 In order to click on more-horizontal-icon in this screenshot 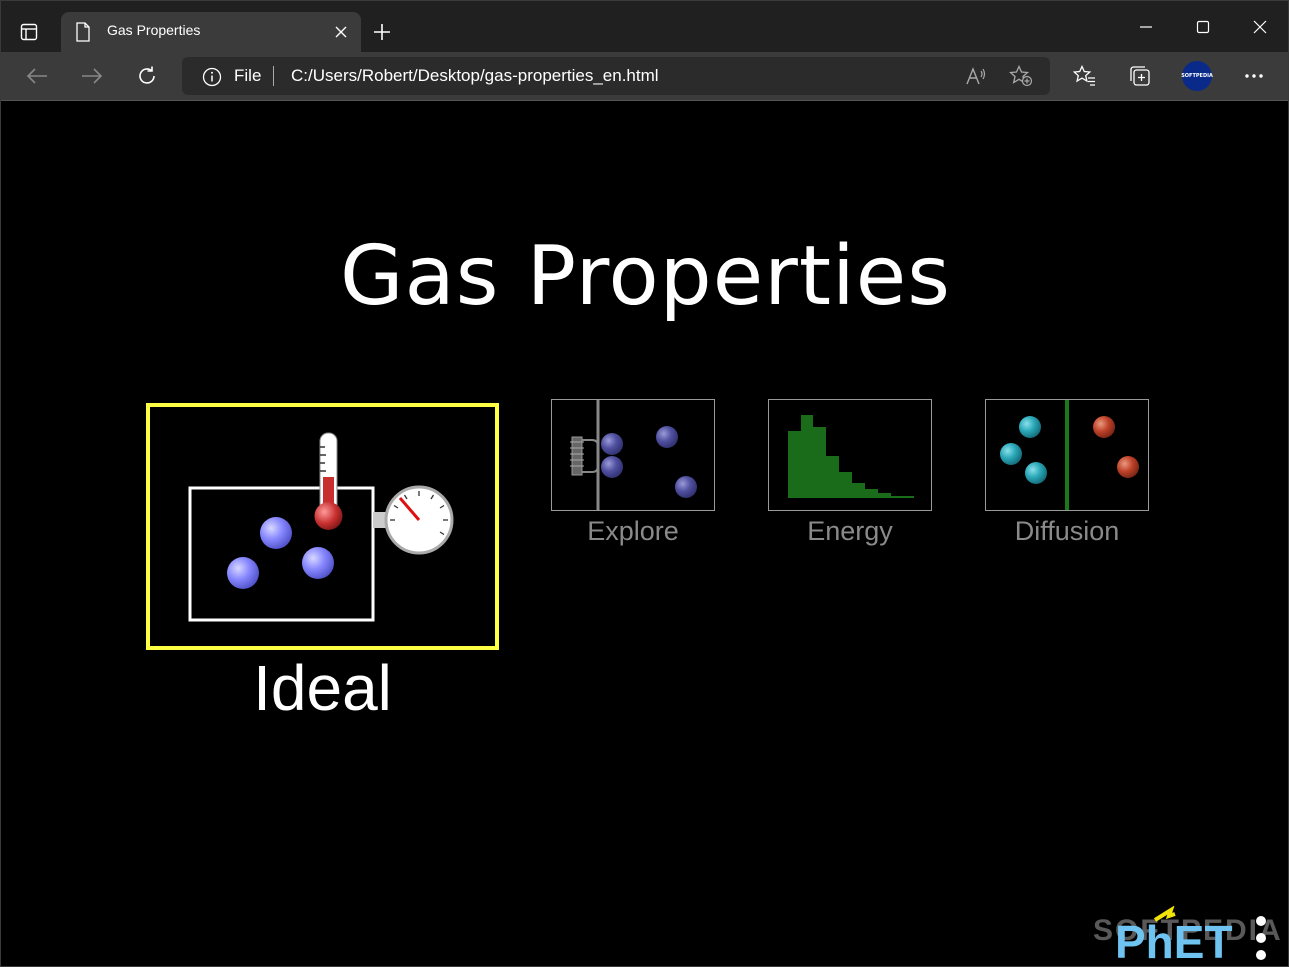, I will do `click(1254, 76)`.